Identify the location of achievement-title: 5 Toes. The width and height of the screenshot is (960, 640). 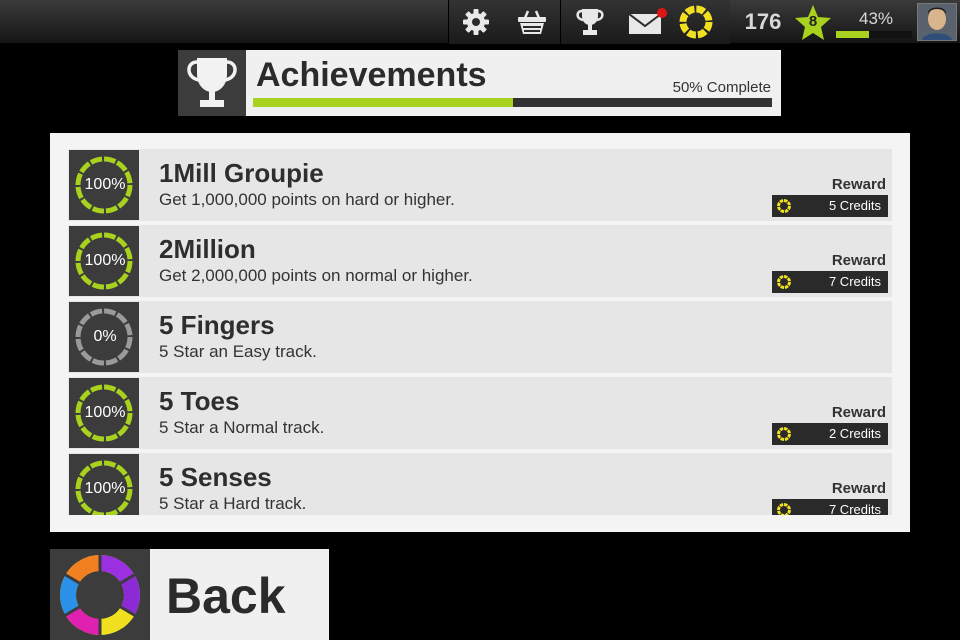
(199, 401).